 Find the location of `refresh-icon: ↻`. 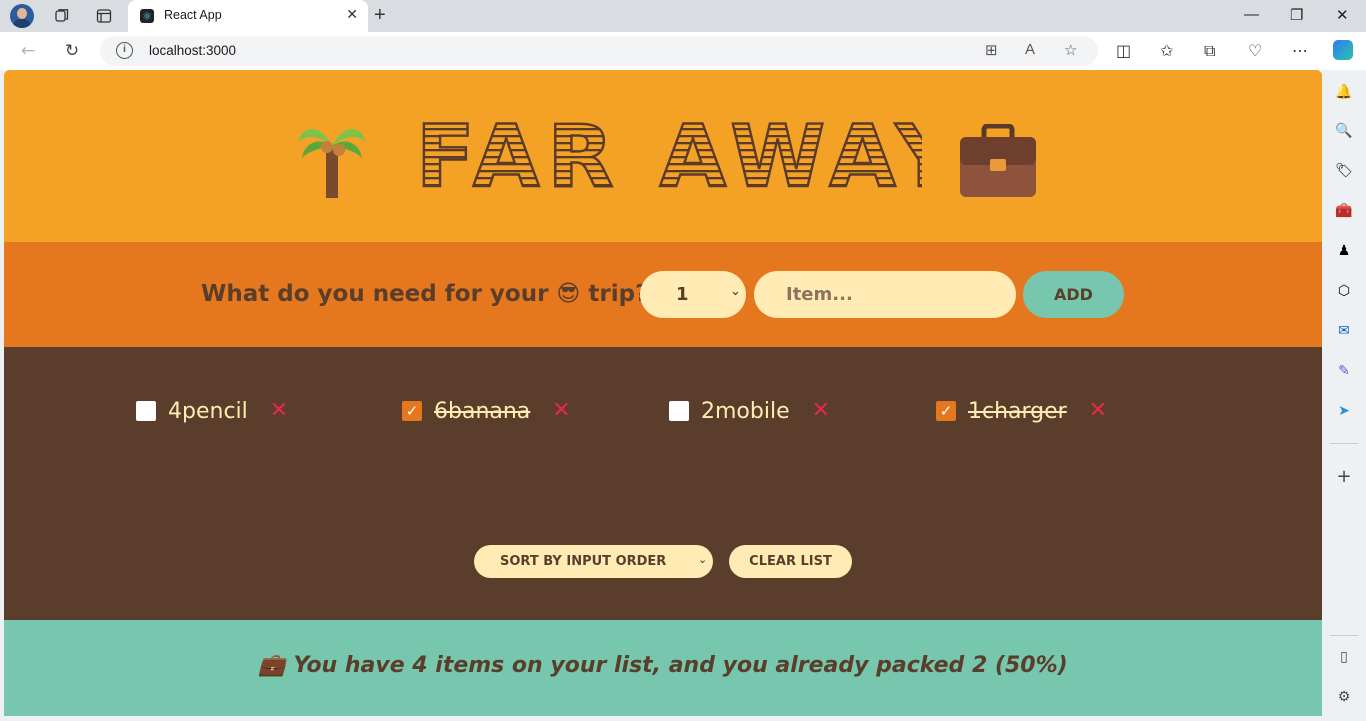

refresh-icon: ↻ is located at coordinates (72, 51).